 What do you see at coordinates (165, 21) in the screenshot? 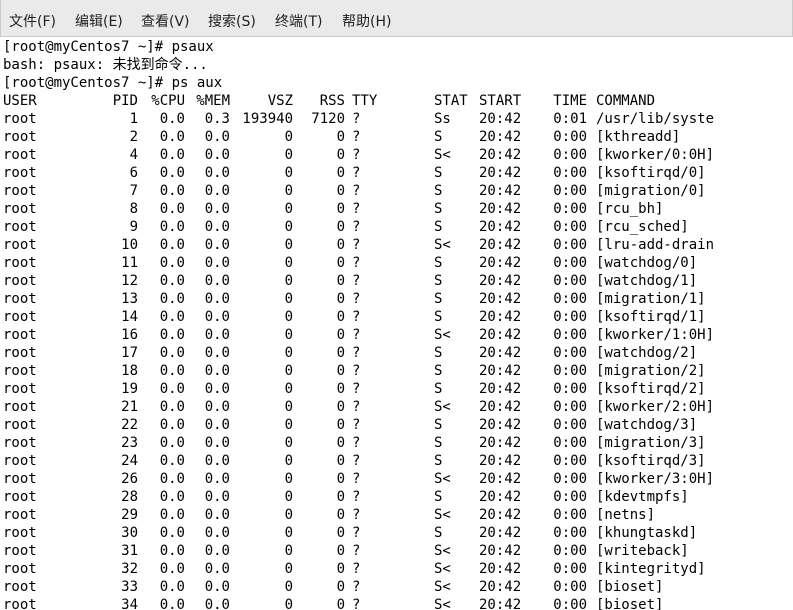
I see `menu-view: 查看(V)` at bounding box center [165, 21].